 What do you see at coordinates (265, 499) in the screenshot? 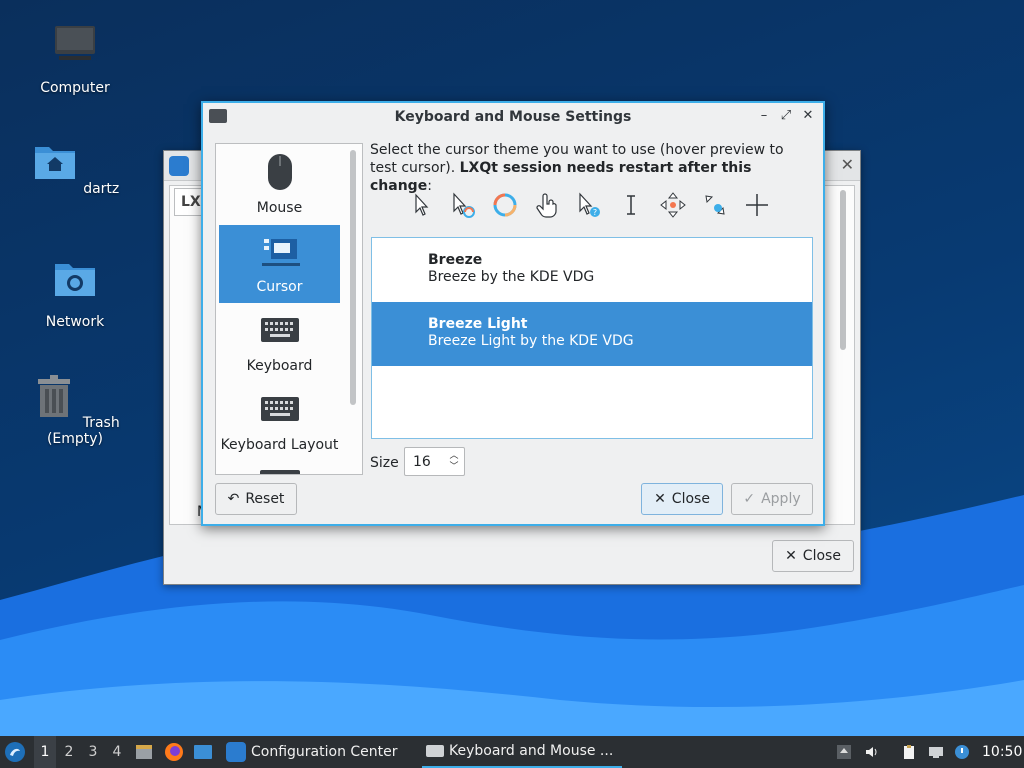
I see `button-label: Reset` at bounding box center [265, 499].